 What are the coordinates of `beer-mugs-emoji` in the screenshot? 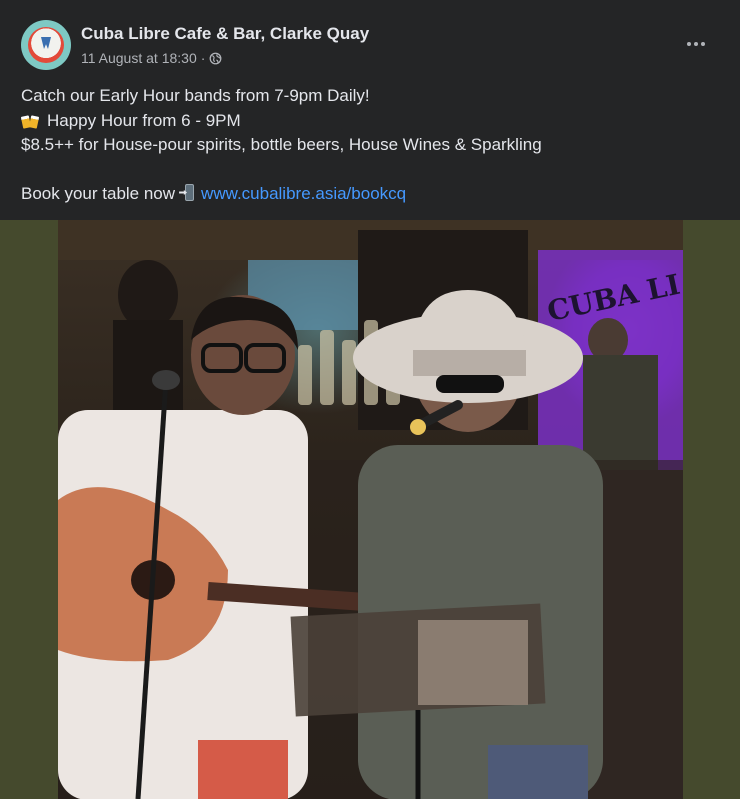 It's located at (30, 120).